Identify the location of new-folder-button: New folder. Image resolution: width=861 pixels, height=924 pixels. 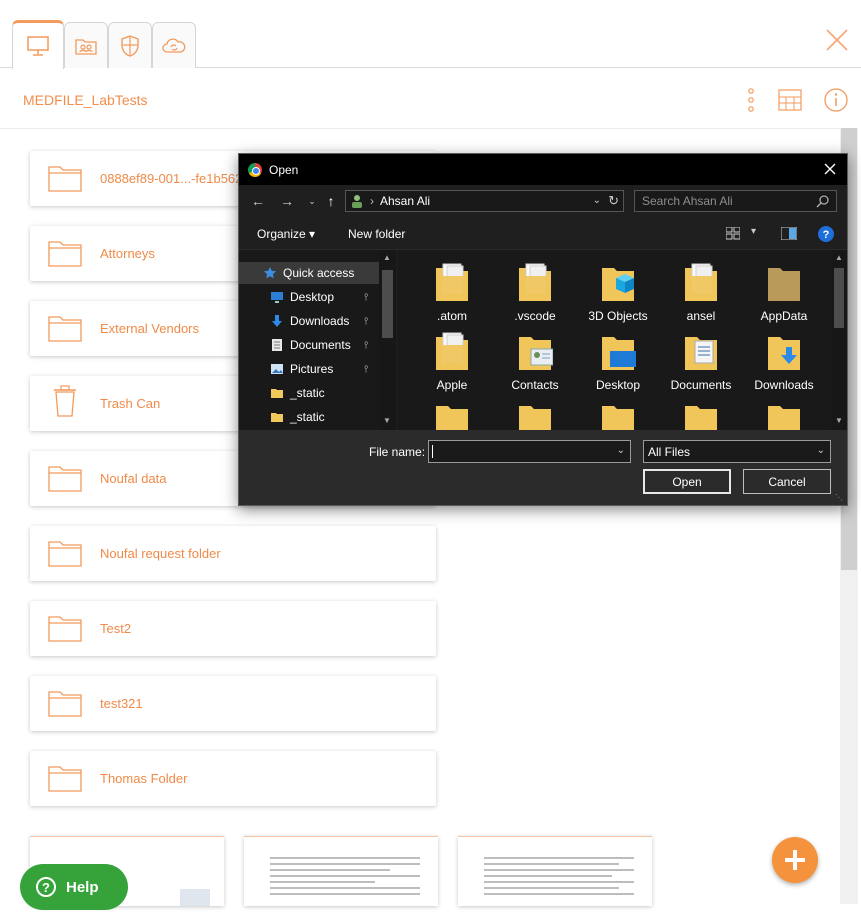
(376, 234).